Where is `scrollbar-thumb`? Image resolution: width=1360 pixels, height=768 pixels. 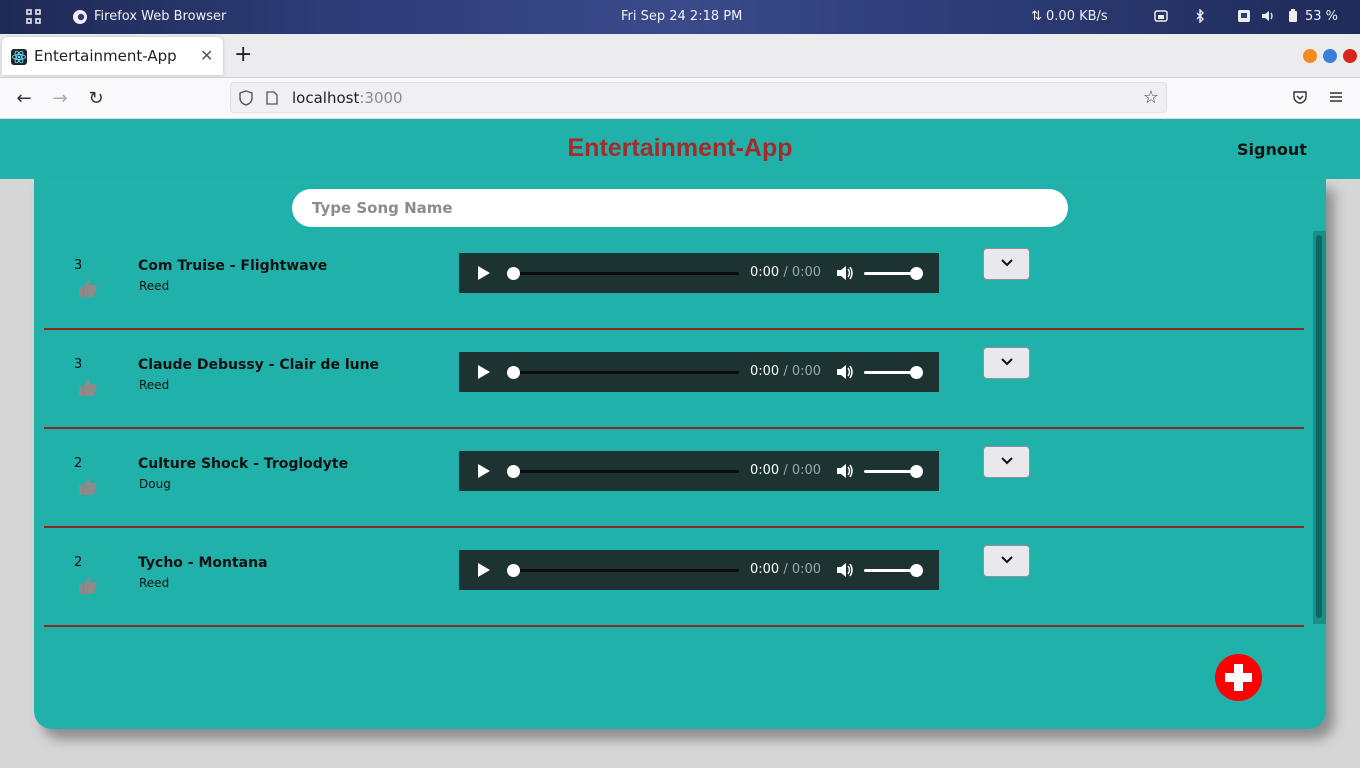
scrollbar-thumb is located at coordinates (1319, 426).